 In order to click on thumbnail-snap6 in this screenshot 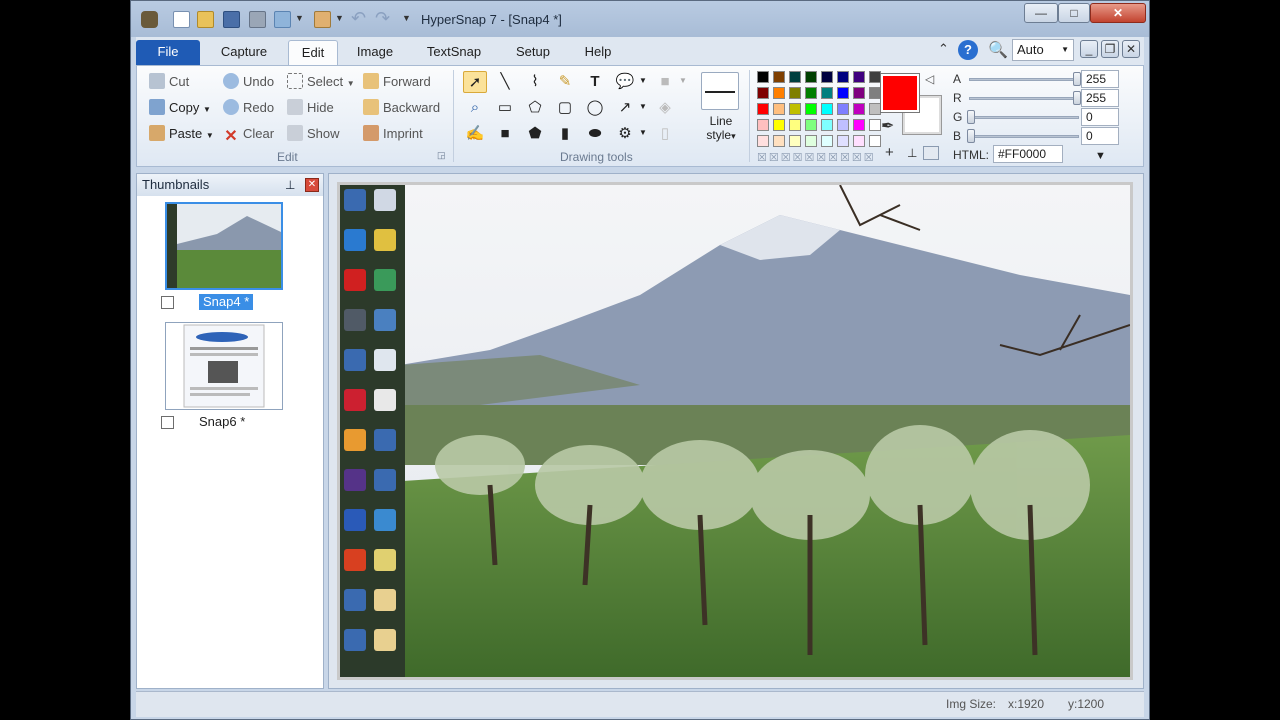, I will do `click(224, 366)`.